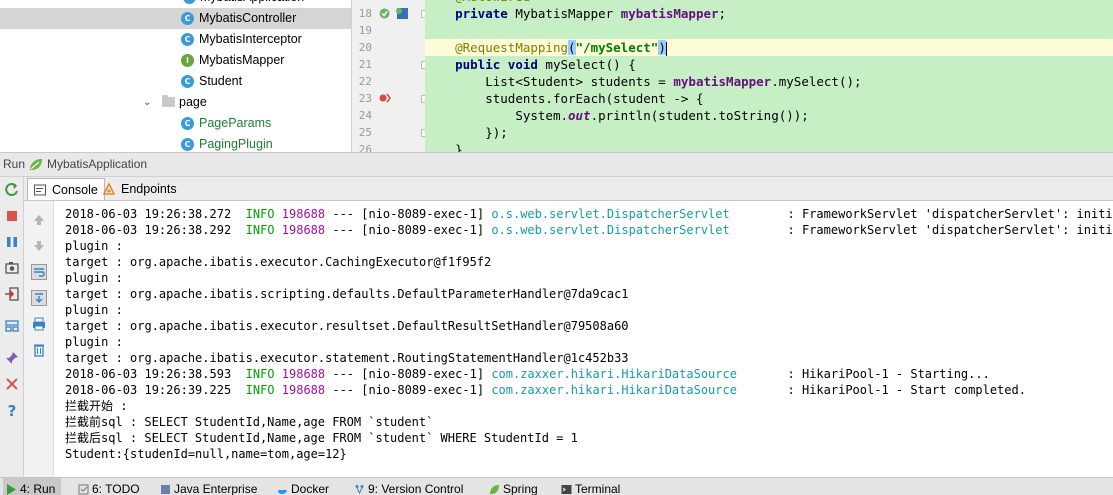  I want to click on scroll-down-icon, so click(39, 246).